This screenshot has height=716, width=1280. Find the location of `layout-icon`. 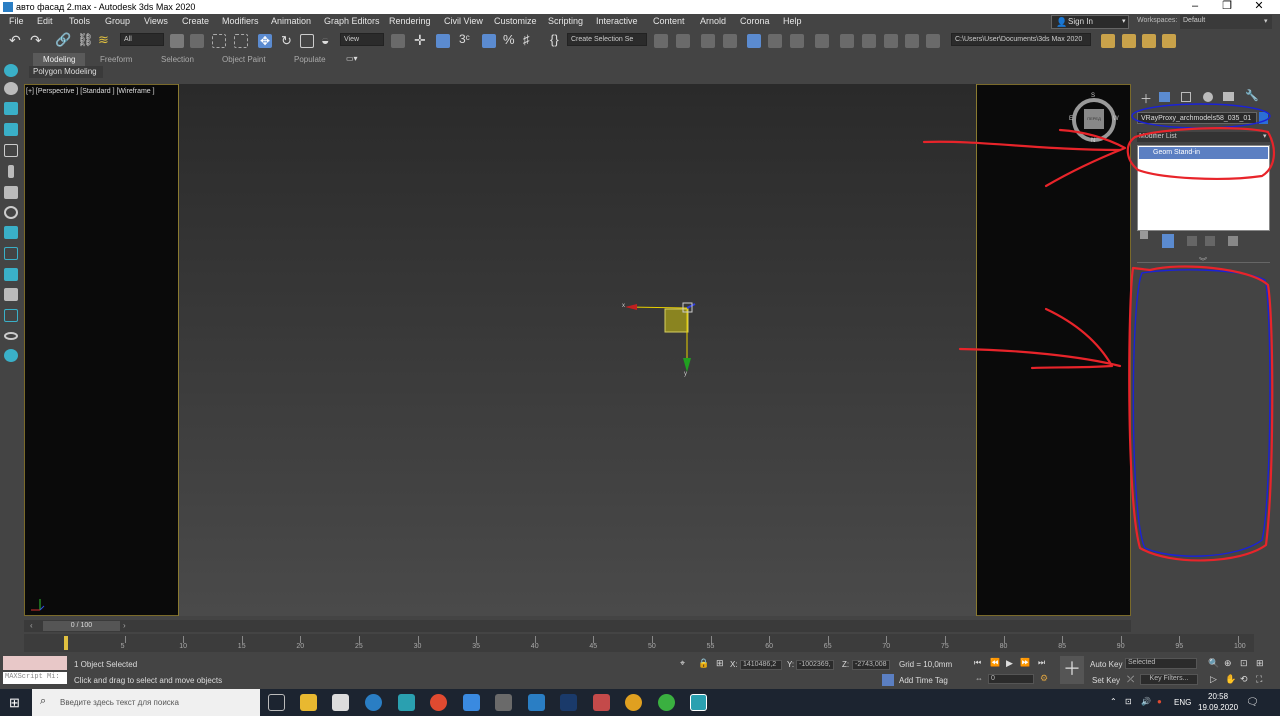

layout-icon is located at coordinates (11, 253).